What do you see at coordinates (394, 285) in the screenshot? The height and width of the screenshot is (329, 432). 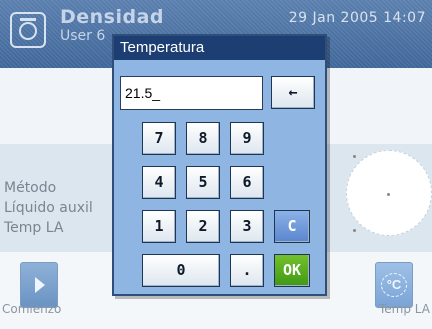 I see `temperature-icon: °C` at bounding box center [394, 285].